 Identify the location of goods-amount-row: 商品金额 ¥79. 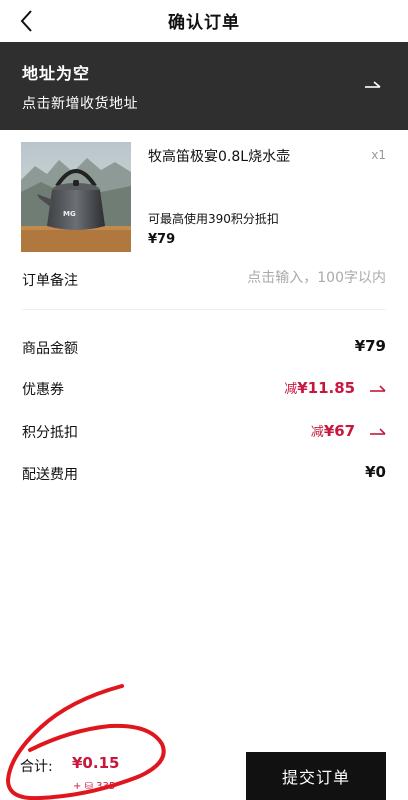
(204, 349).